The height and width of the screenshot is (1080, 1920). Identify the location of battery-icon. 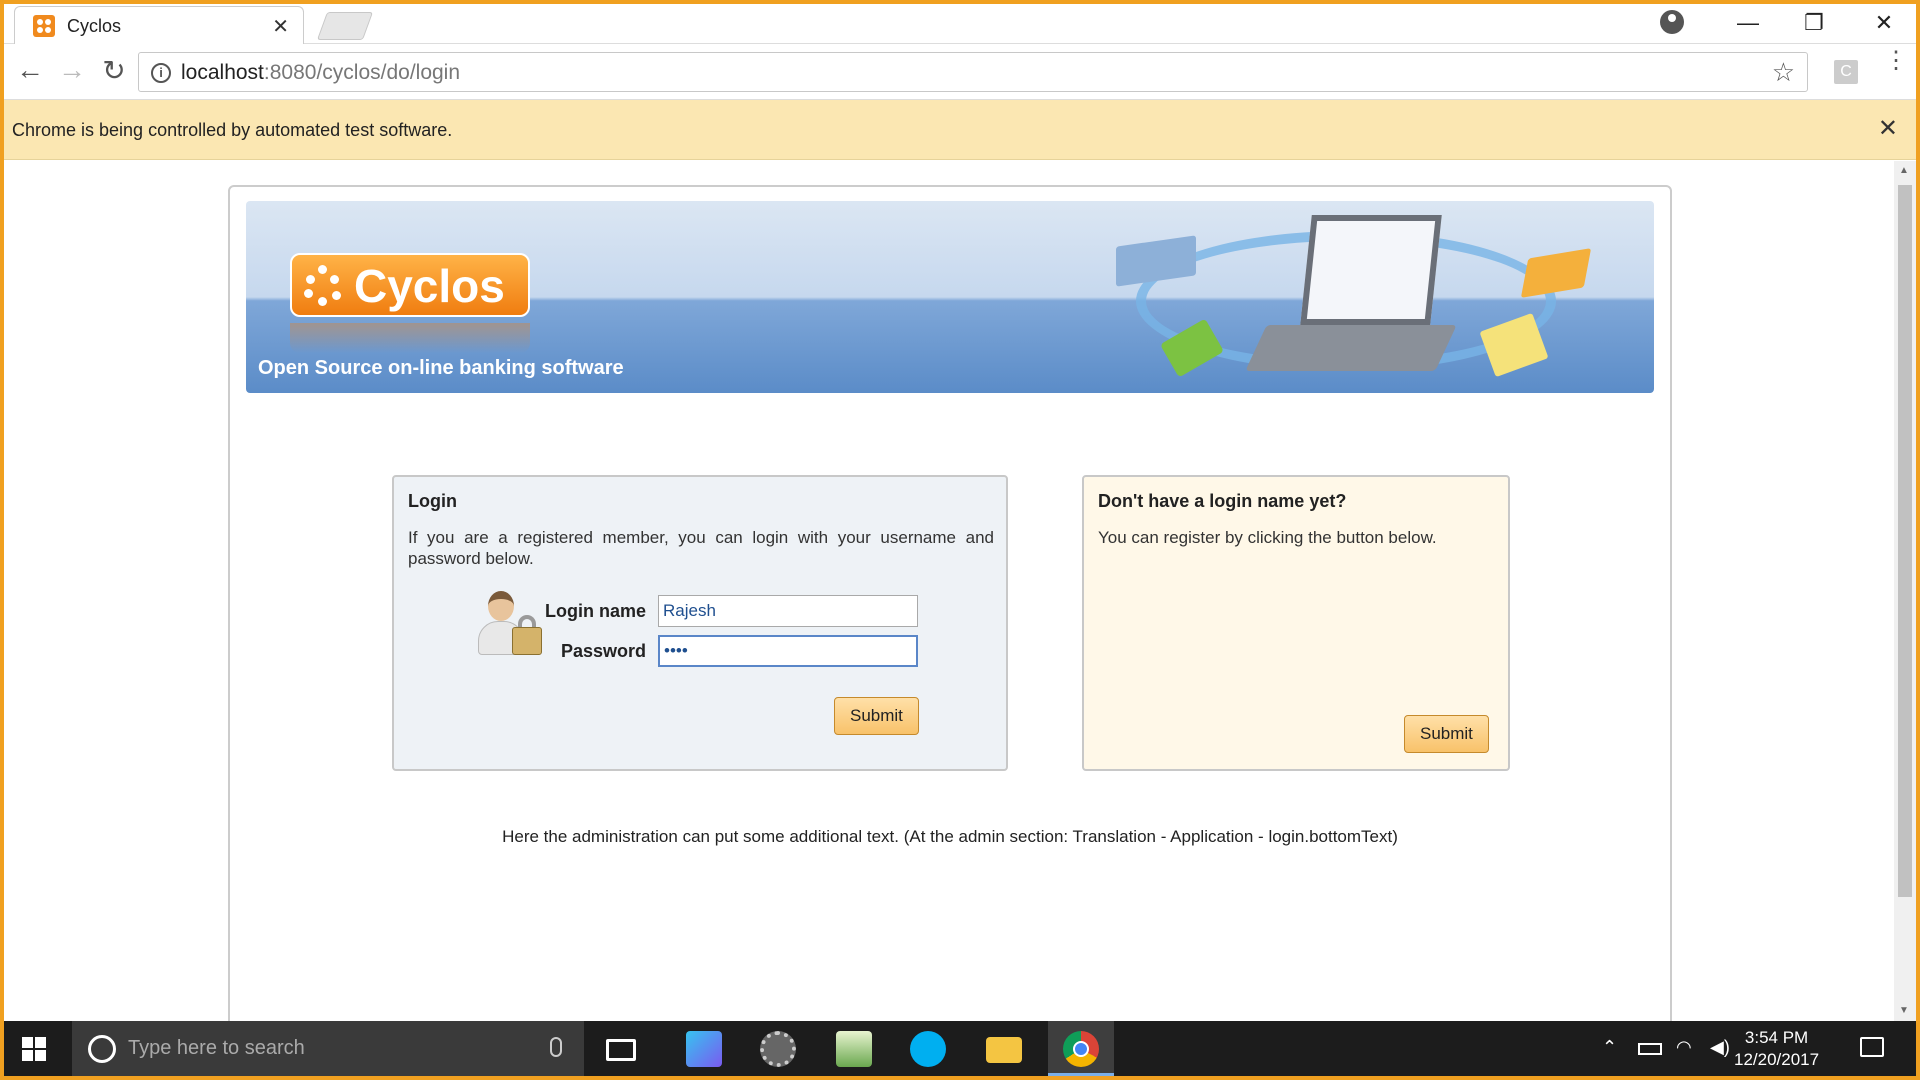
(1650, 1049).